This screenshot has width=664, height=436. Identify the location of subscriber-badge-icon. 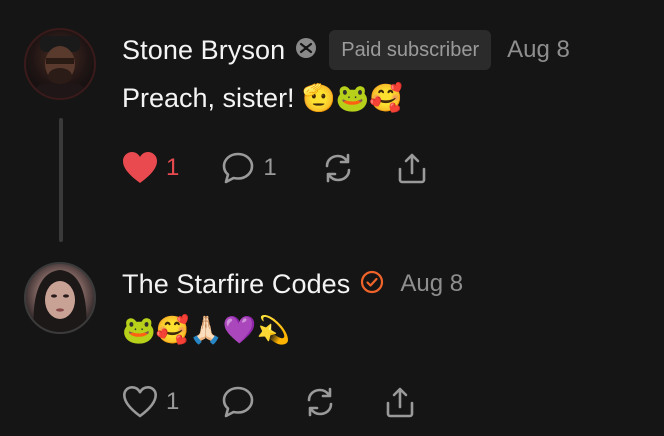
(306, 50).